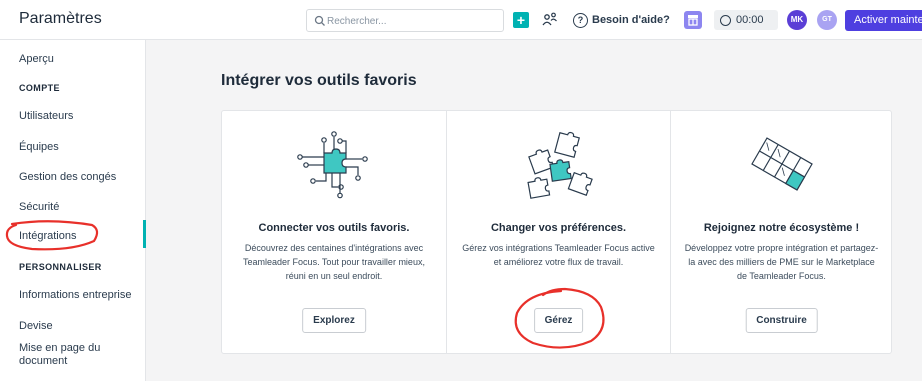 This screenshot has width=922, height=381. What do you see at coordinates (781, 228) in the screenshot?
I see `card-ecosystem-title: Rejoignez notre écosystème !` at bounding box center [781, 228].